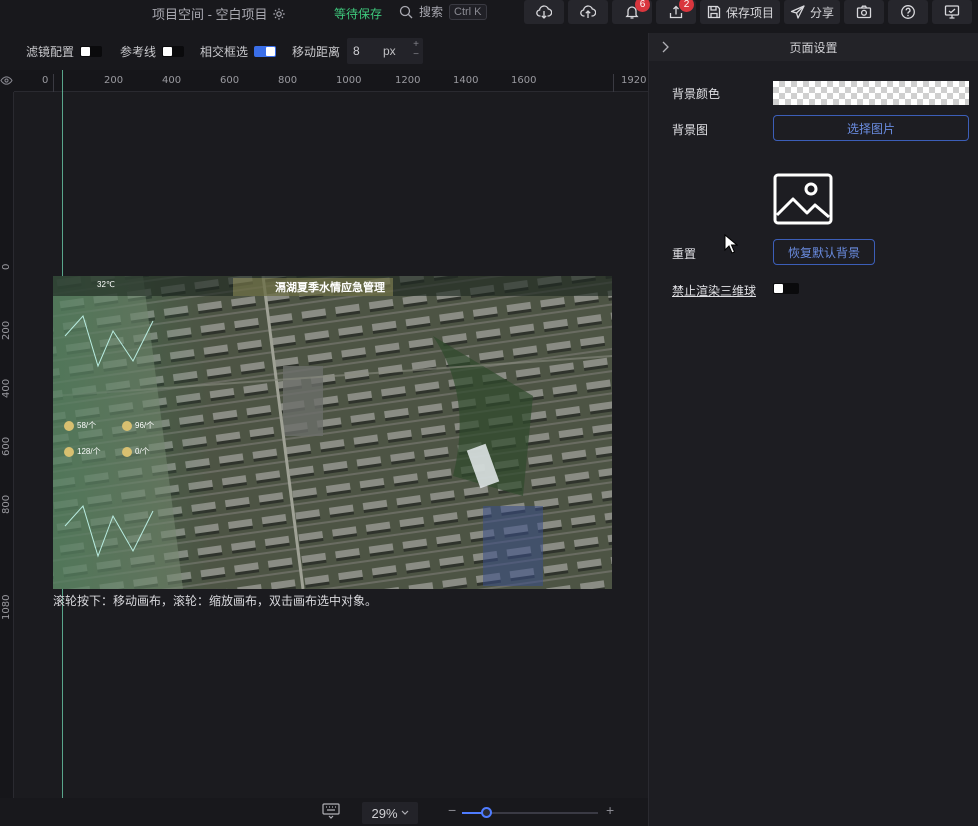 Image resolution: width=978 pixels, height=826 pixels. What do you see at coordinates (358, 14) in the screenshot?
I see `save-status: 等待保存` at bounding box center [358, 14].